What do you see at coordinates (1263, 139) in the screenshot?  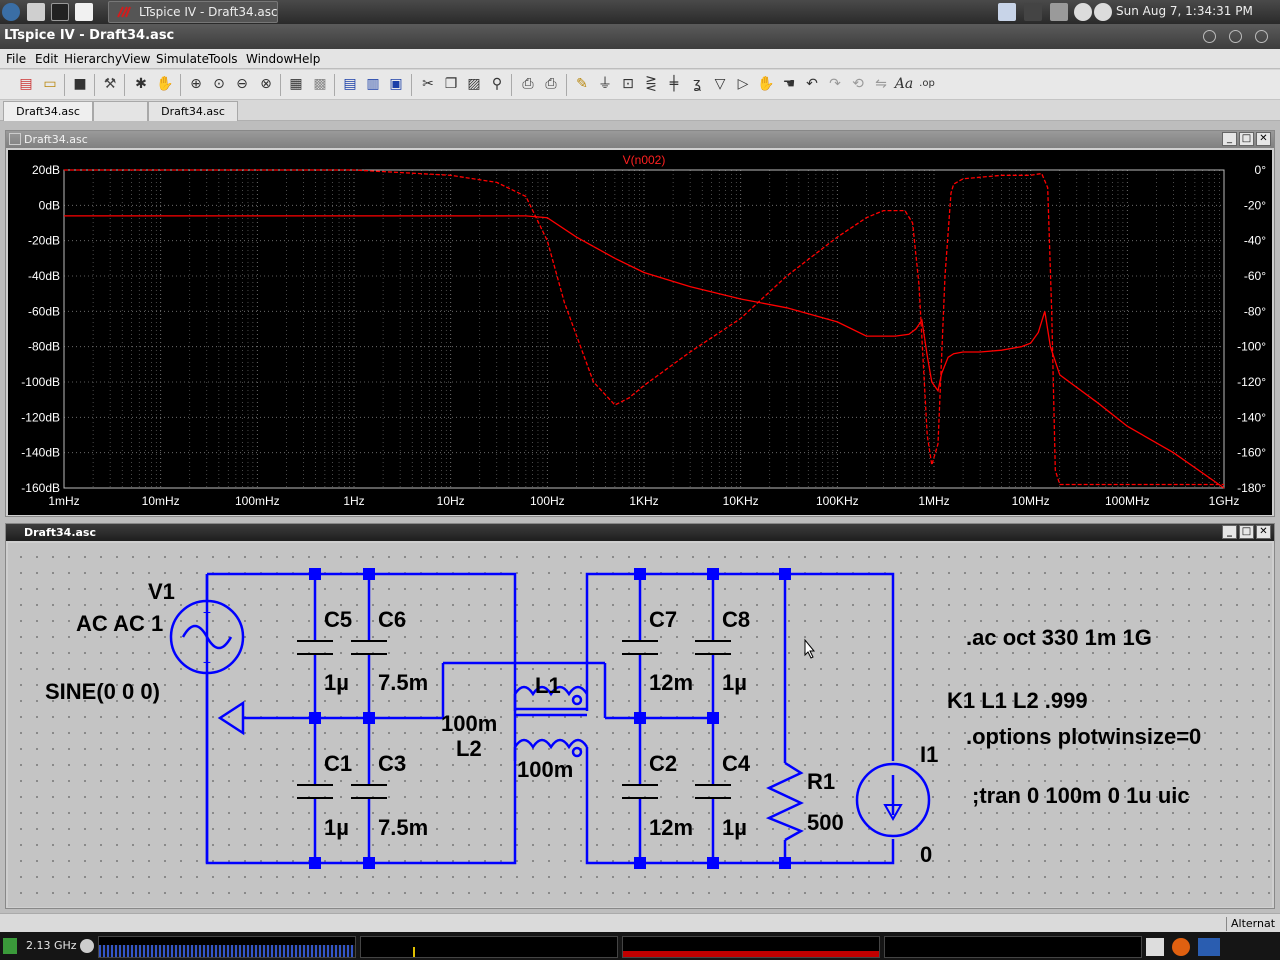 I see `plot-close-button: ✕` at bounding box center [1263, 139].